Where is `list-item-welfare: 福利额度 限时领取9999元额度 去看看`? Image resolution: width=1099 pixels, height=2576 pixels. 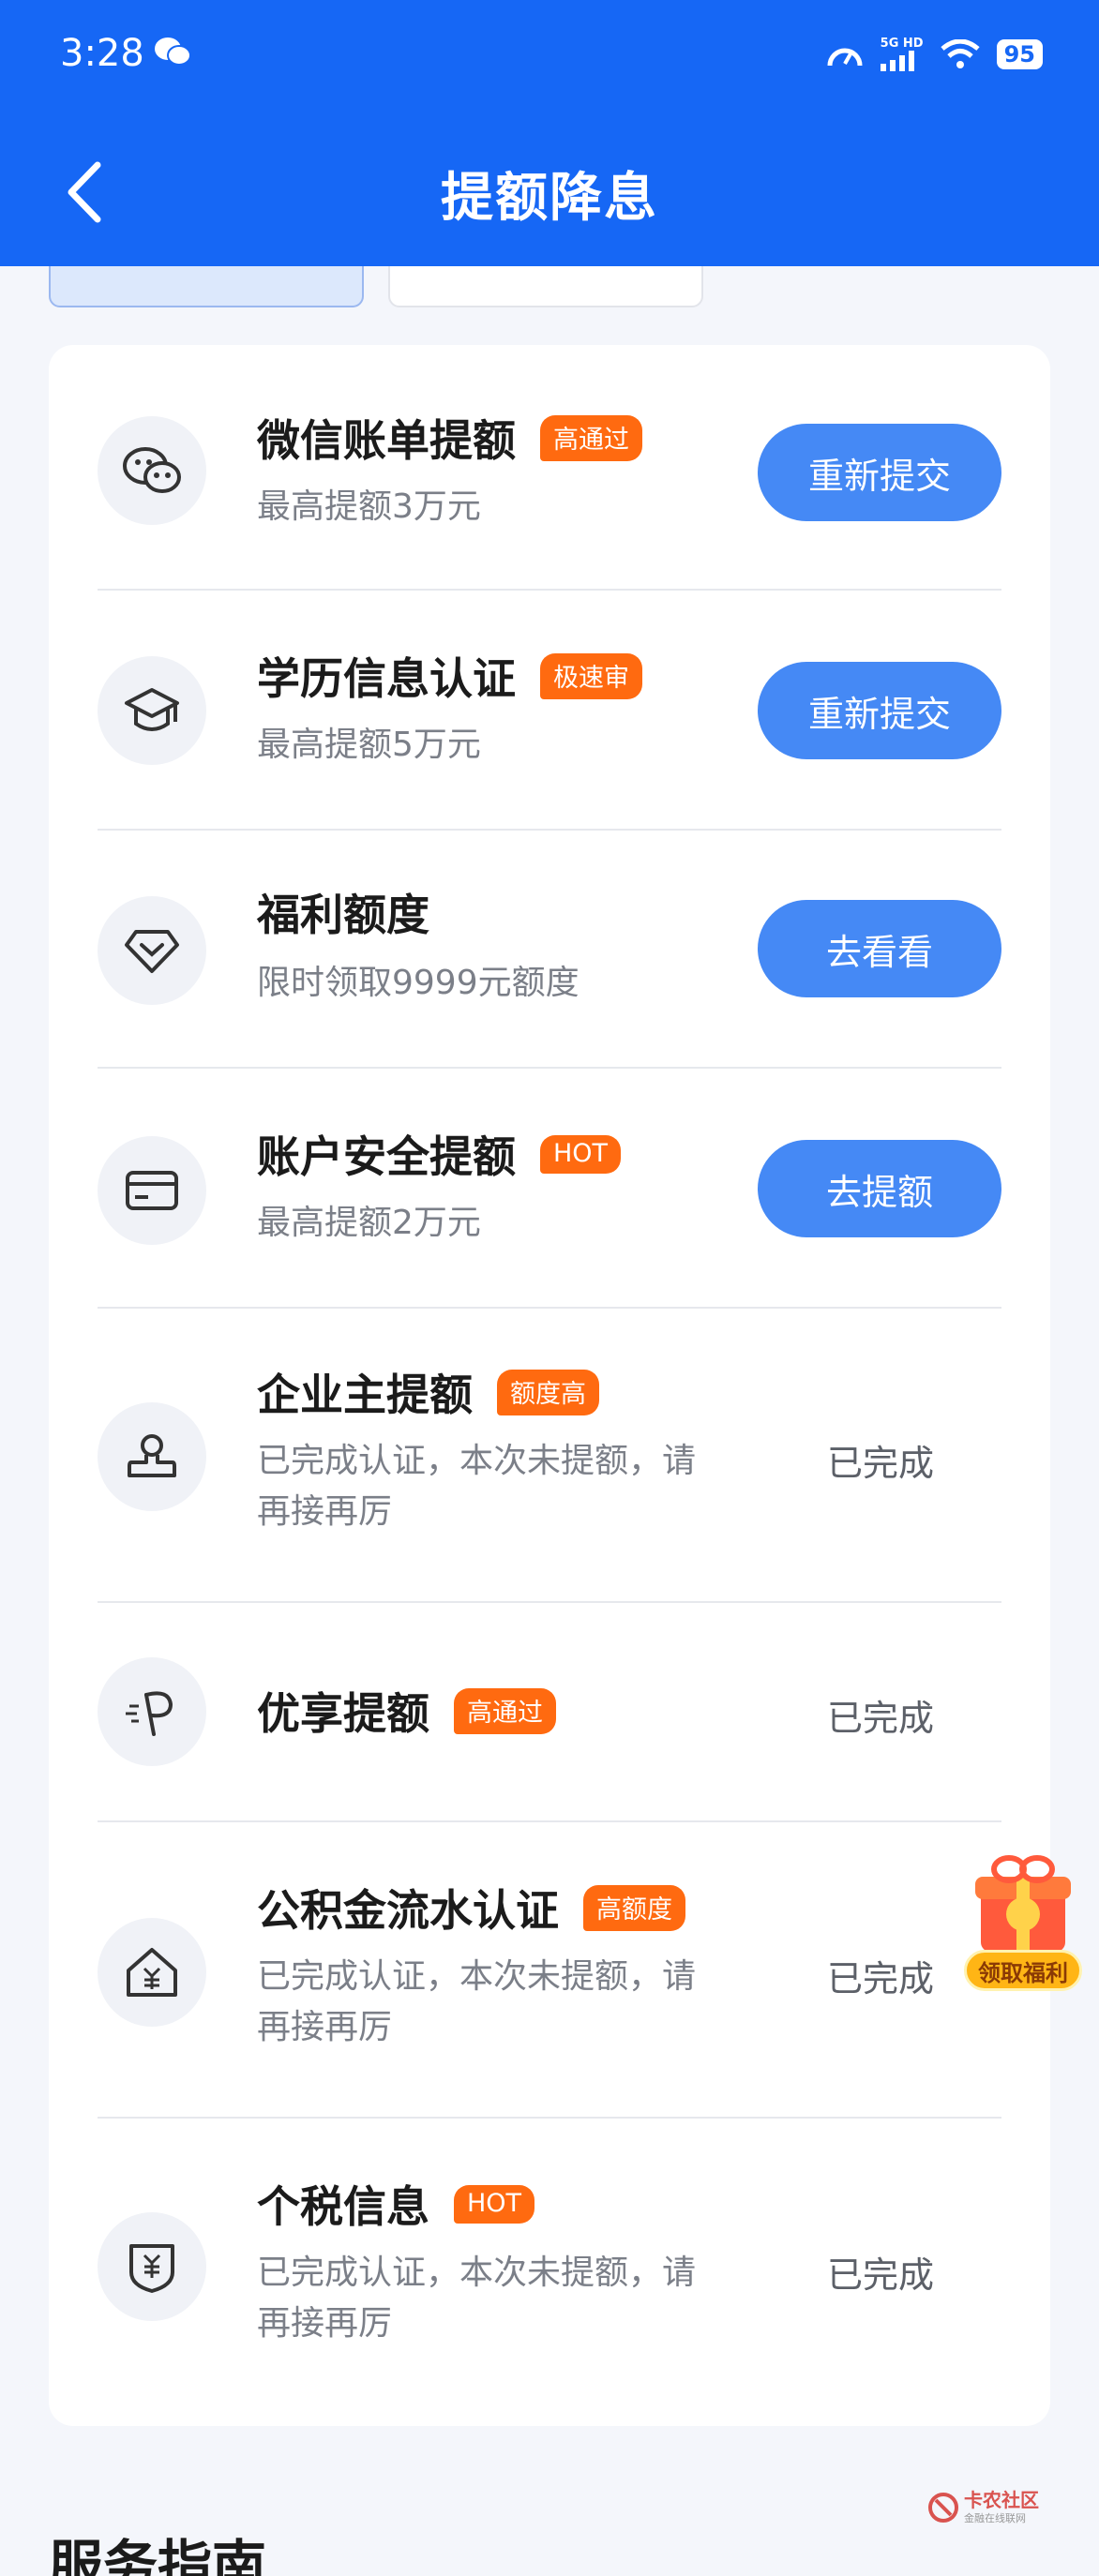 list-item-welfare: 福利额度 限时领取9999元额度 去看看 is located at coordinates (549, 950).